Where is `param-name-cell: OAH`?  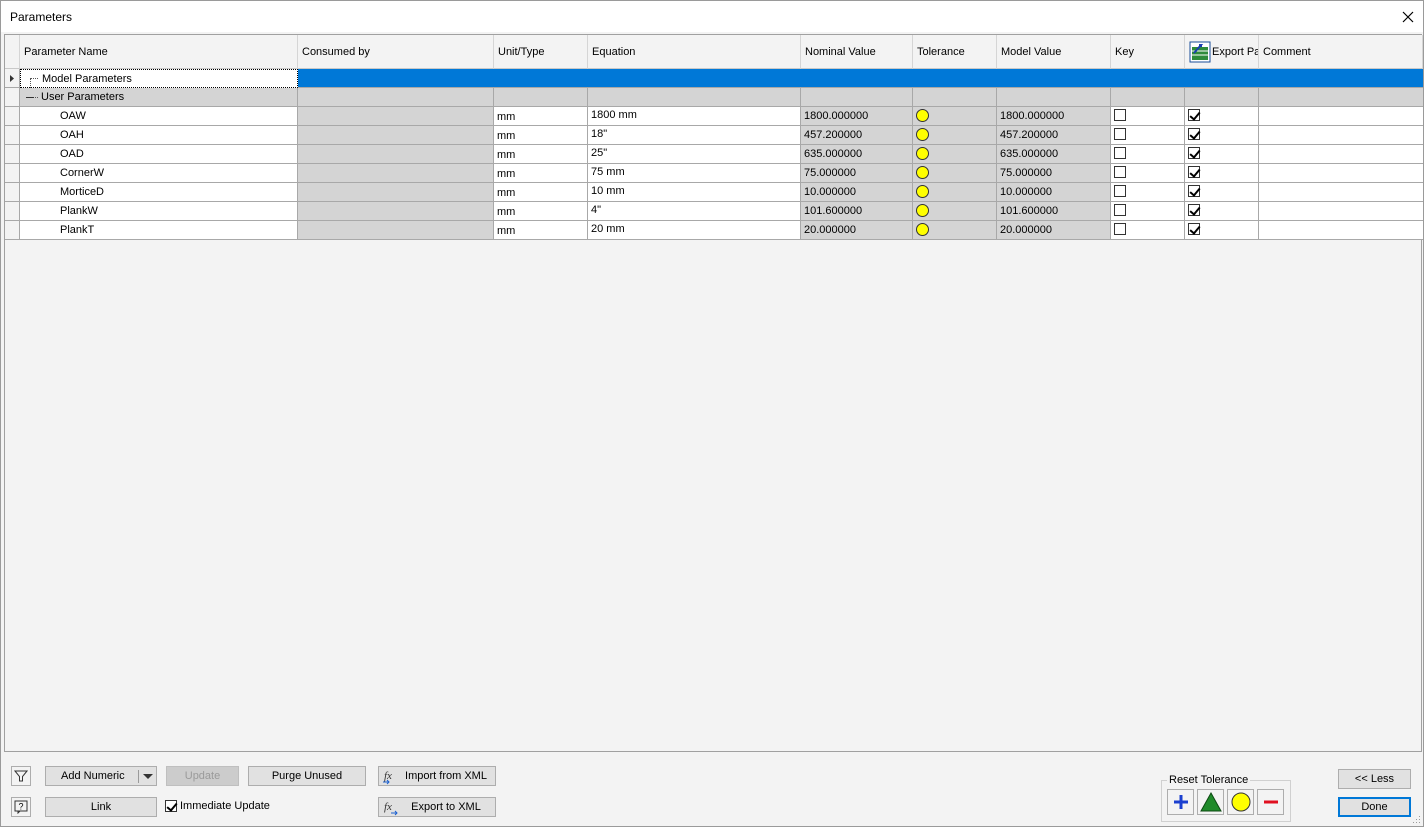
param-name-cell: OAH is located at coordinates (159, 135).